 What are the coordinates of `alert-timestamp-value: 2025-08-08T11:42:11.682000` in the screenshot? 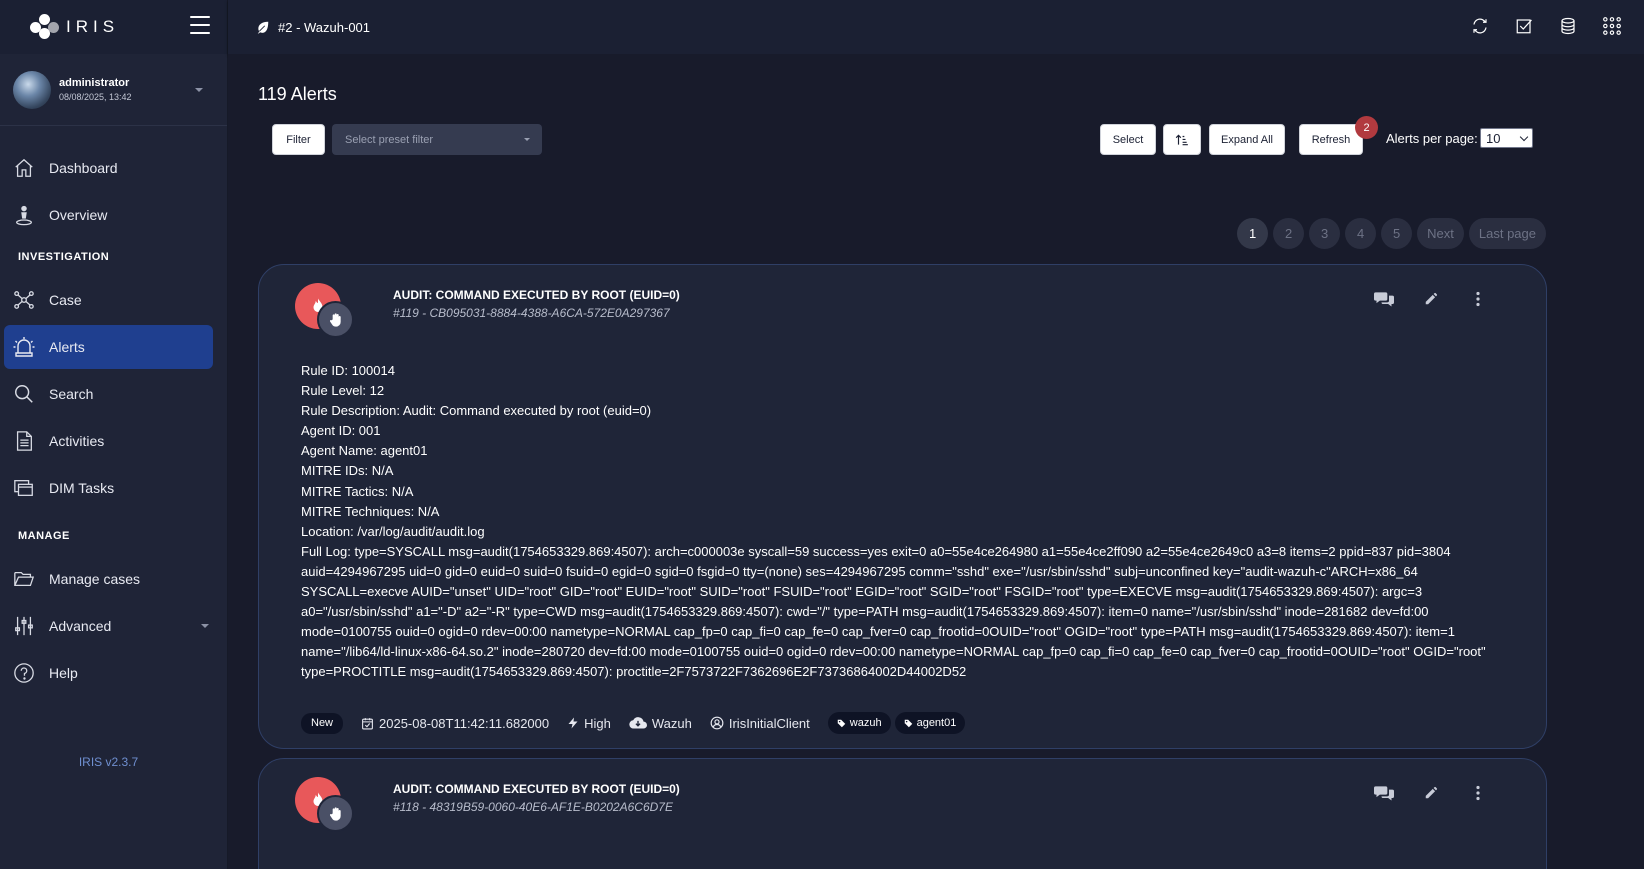 It's located at (464, 723).